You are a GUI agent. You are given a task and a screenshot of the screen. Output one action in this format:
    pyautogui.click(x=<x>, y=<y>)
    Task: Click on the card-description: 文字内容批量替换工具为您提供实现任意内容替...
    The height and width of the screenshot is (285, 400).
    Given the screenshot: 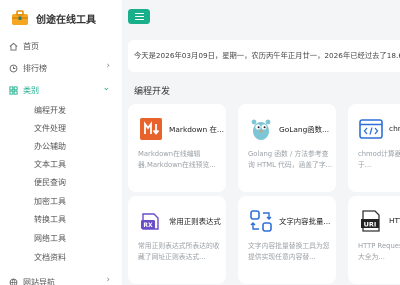 What is the action you would take?
    pyautogui.click(x=289, y=251)
    